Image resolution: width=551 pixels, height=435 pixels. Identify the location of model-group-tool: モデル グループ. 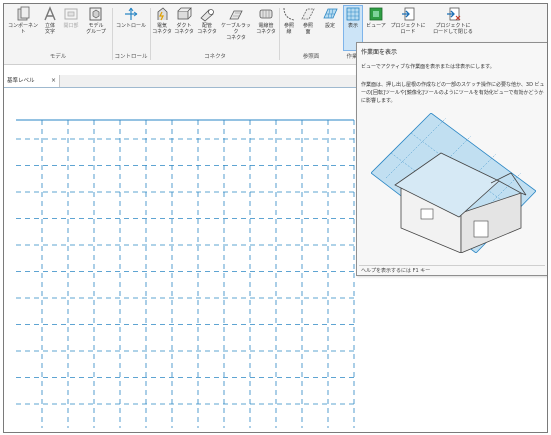
(96, 28).